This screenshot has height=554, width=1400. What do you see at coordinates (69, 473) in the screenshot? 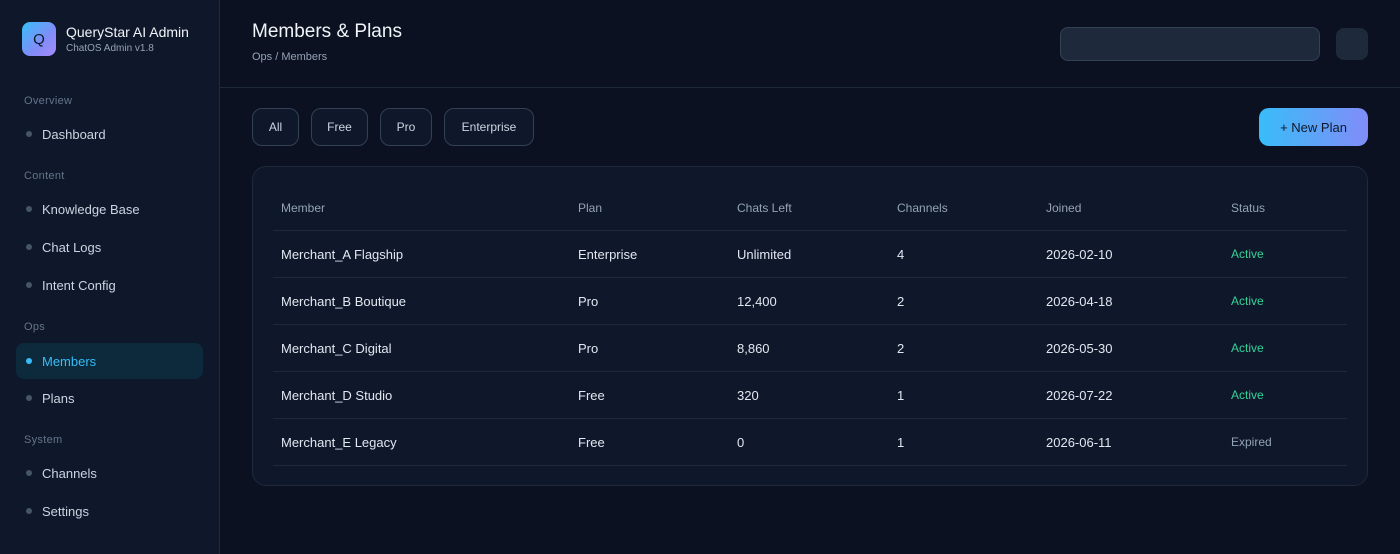
I see `sidebar-item-label: Channels` at bounding box center [69, 473].